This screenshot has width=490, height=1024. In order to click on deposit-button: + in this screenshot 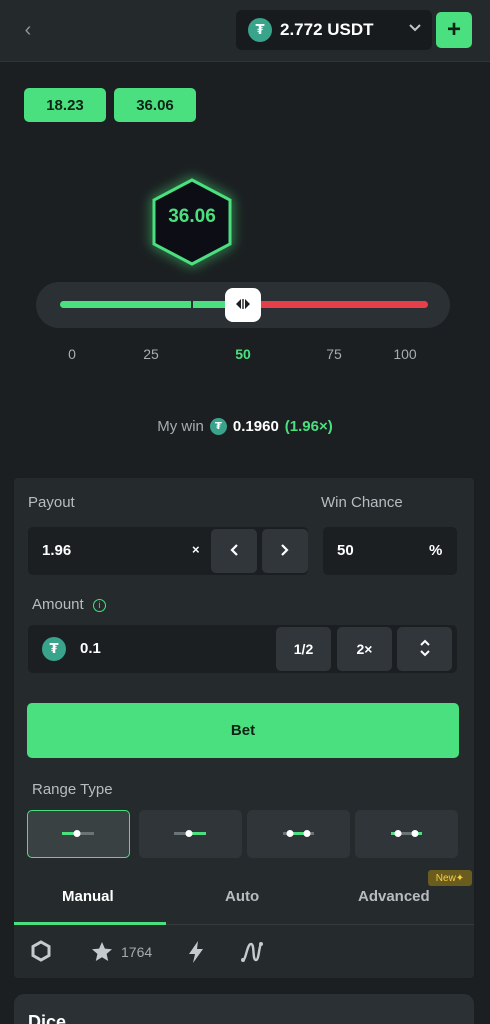, I will do `click(454, 30)`.